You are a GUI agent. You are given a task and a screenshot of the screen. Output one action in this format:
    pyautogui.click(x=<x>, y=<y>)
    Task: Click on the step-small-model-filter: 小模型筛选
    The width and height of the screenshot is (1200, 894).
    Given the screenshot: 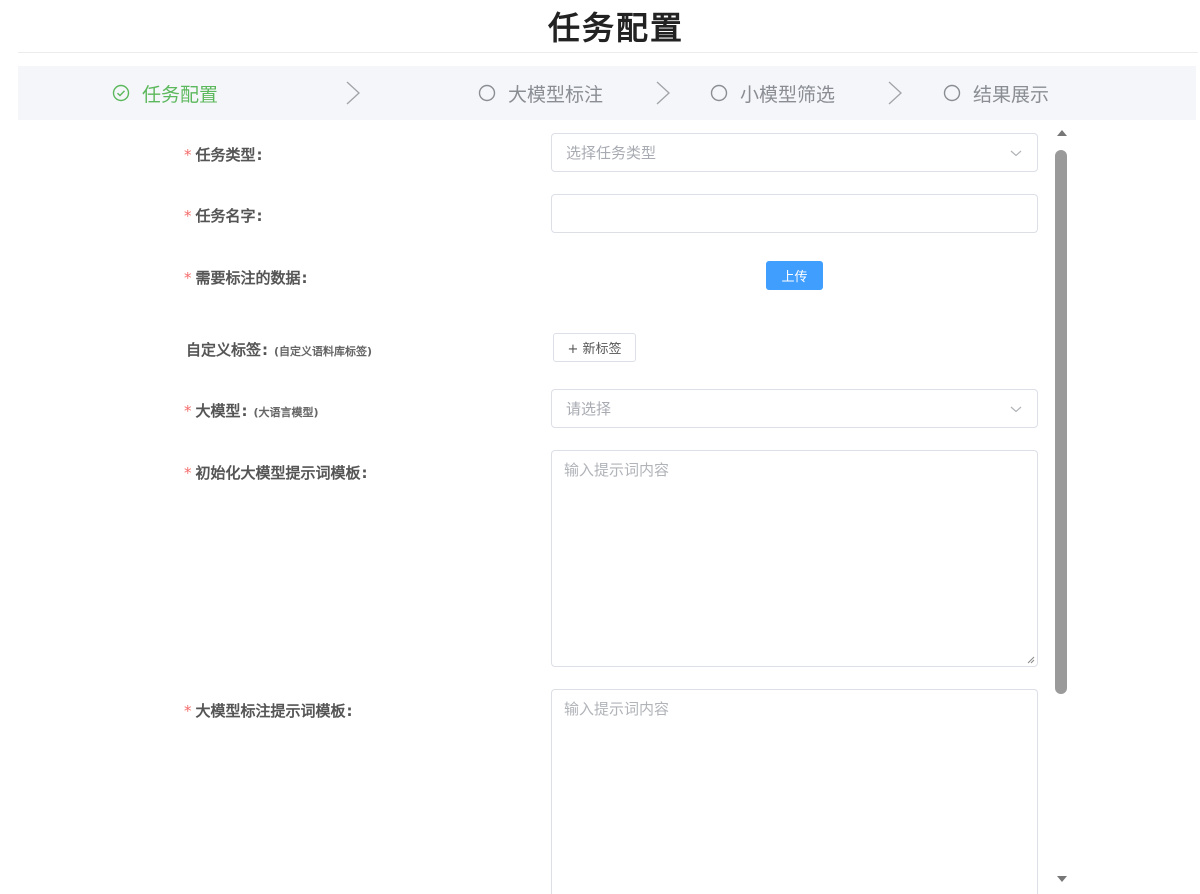 What is the action you would take?
    pyautogui.click(x=772, y=93)
    